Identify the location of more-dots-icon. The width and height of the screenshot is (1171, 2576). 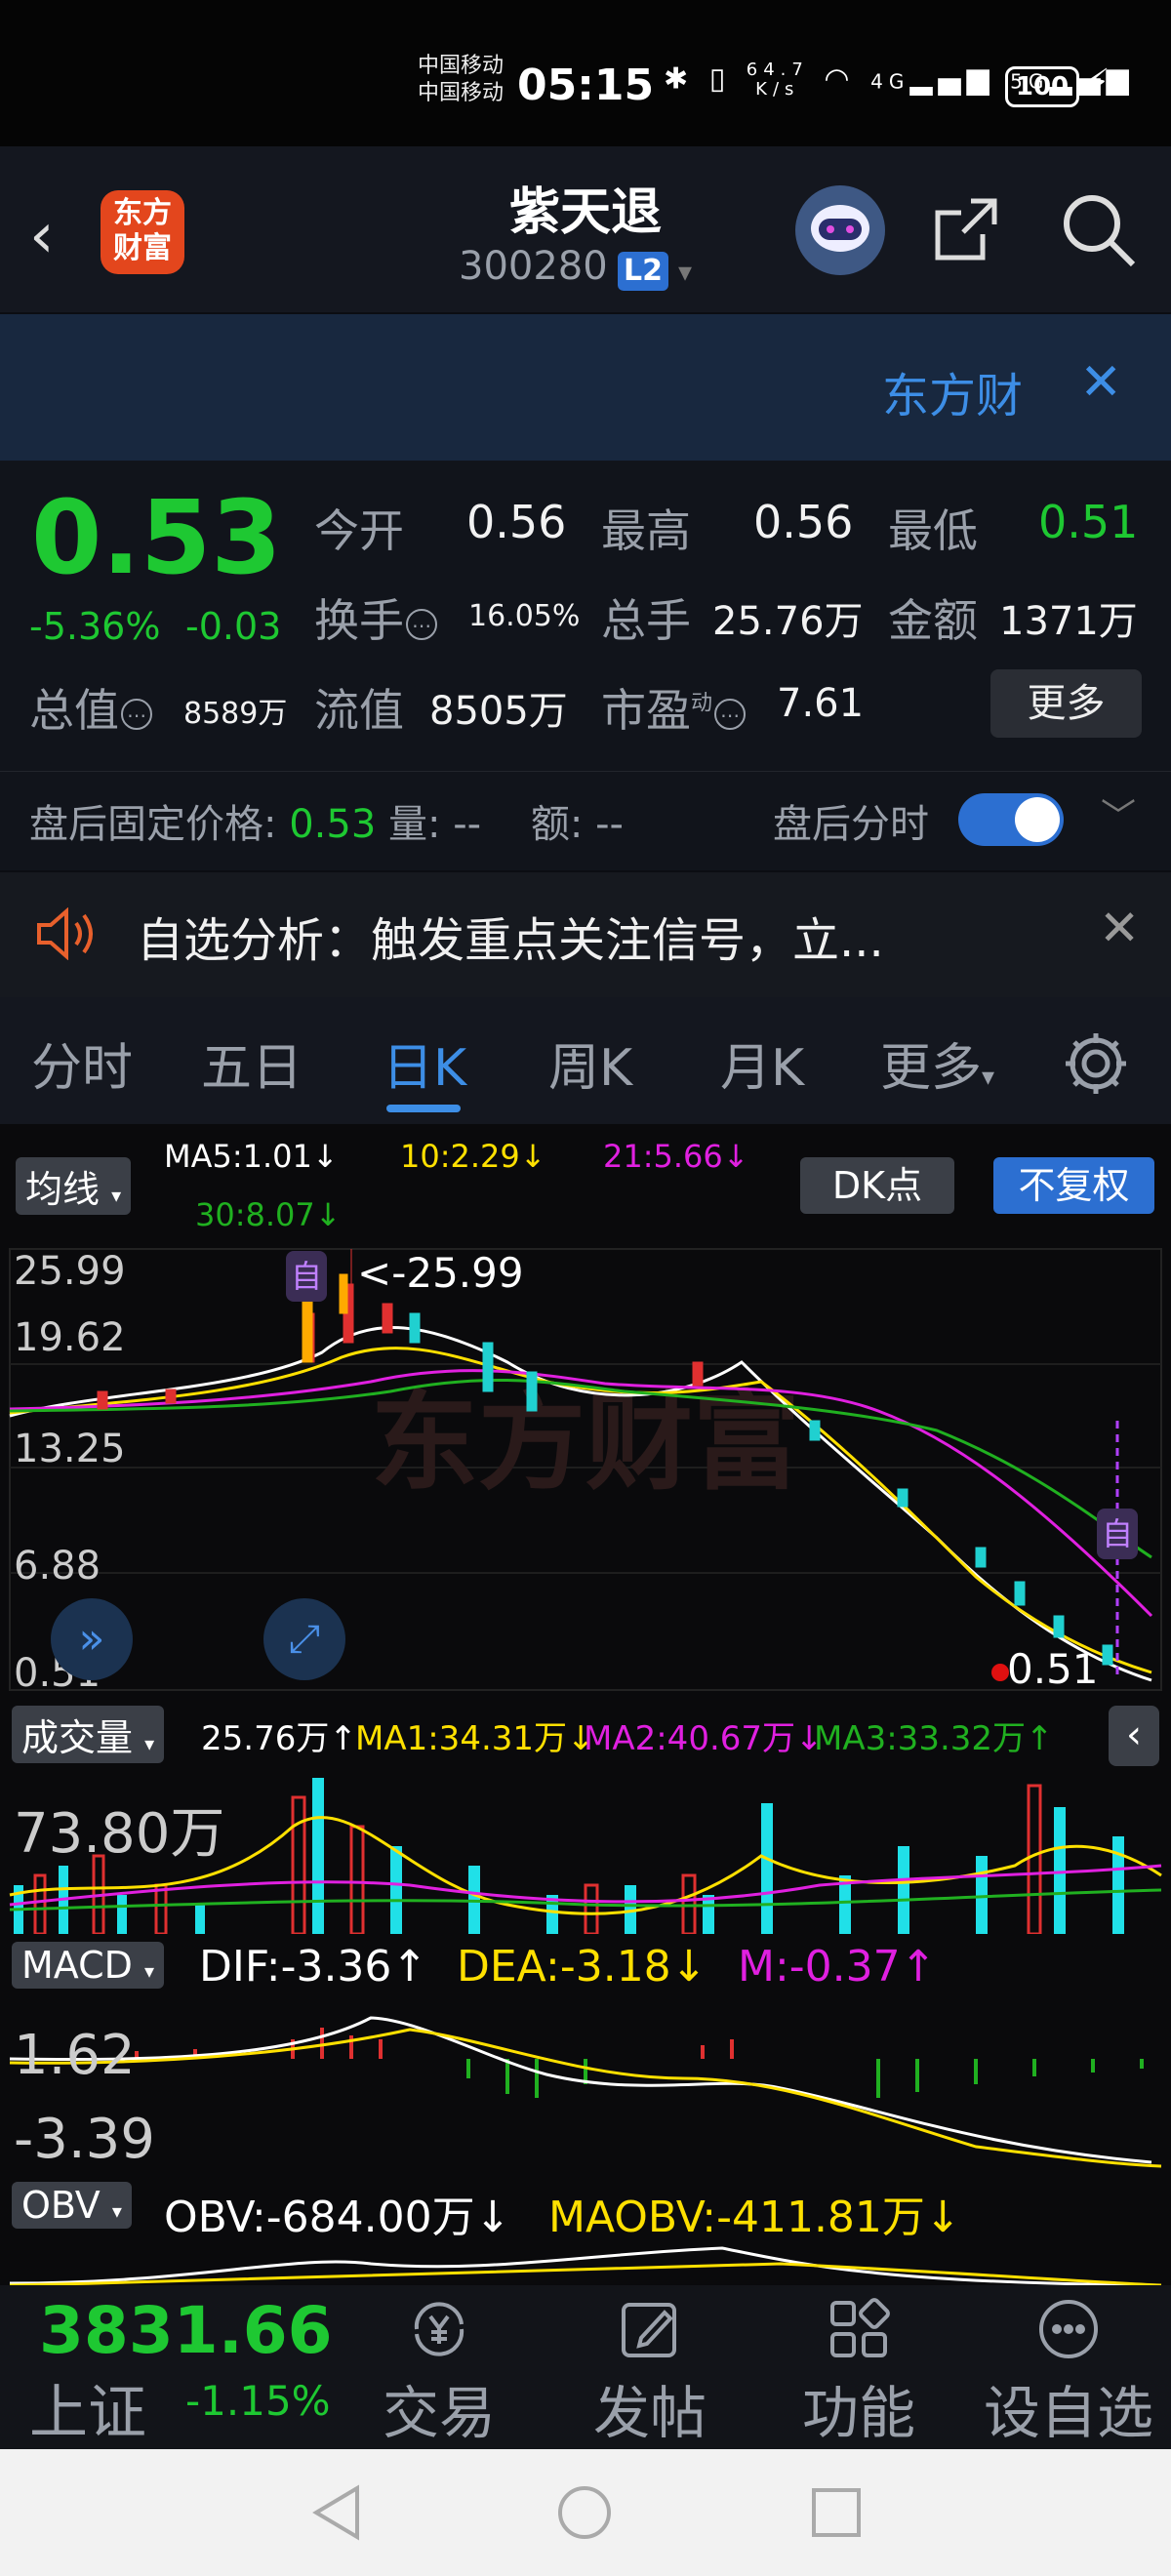
(1068, 2329).